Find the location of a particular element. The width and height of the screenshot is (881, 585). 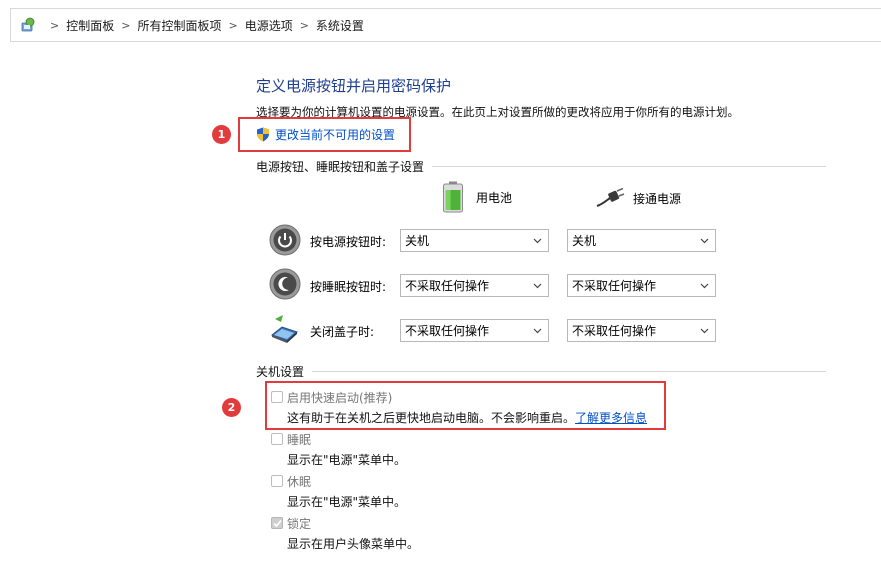

sleep-button-plugged-select: 不采取任何操作 is located at coordinates (641, 285).